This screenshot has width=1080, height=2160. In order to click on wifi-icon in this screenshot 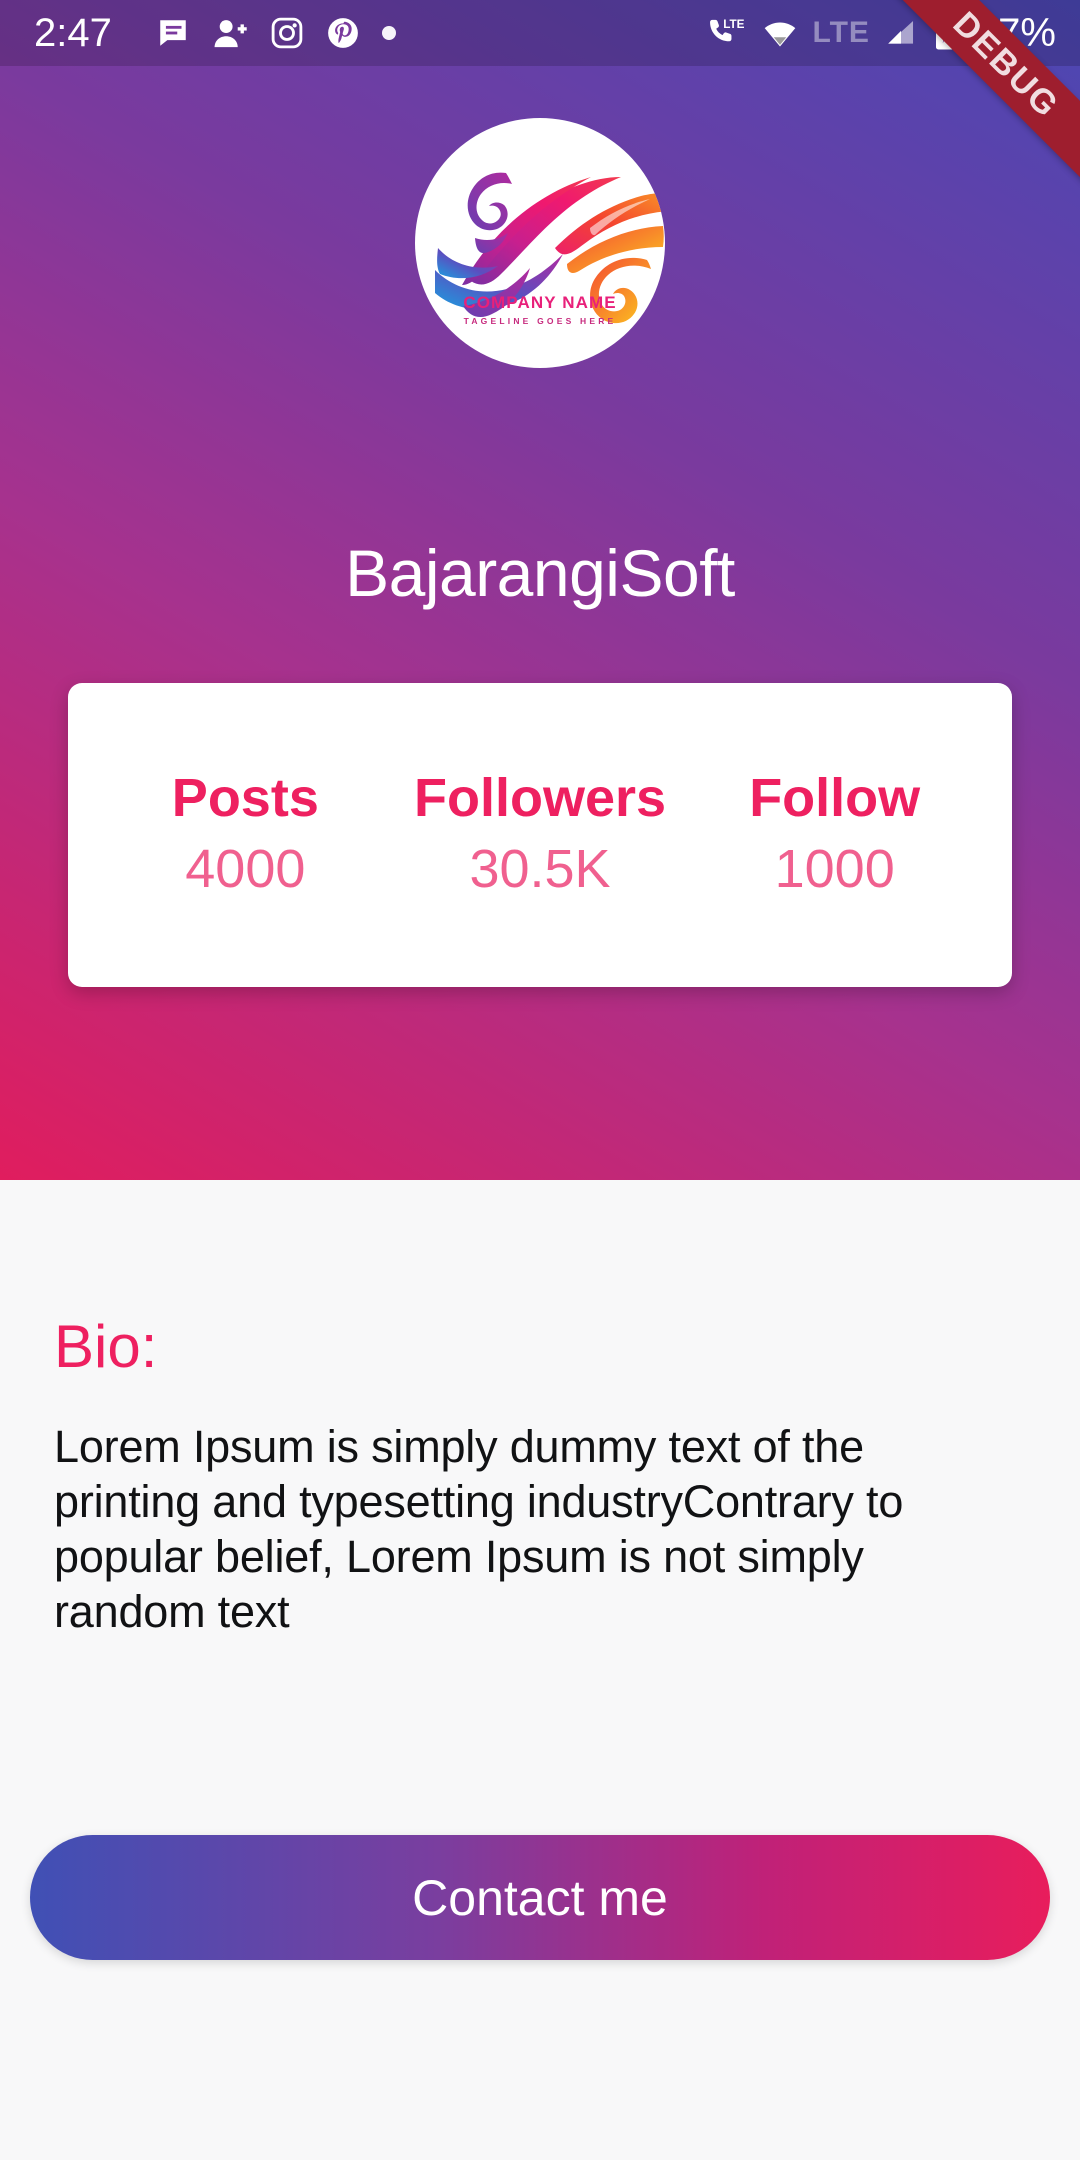, I will do `click(779, 34)`.